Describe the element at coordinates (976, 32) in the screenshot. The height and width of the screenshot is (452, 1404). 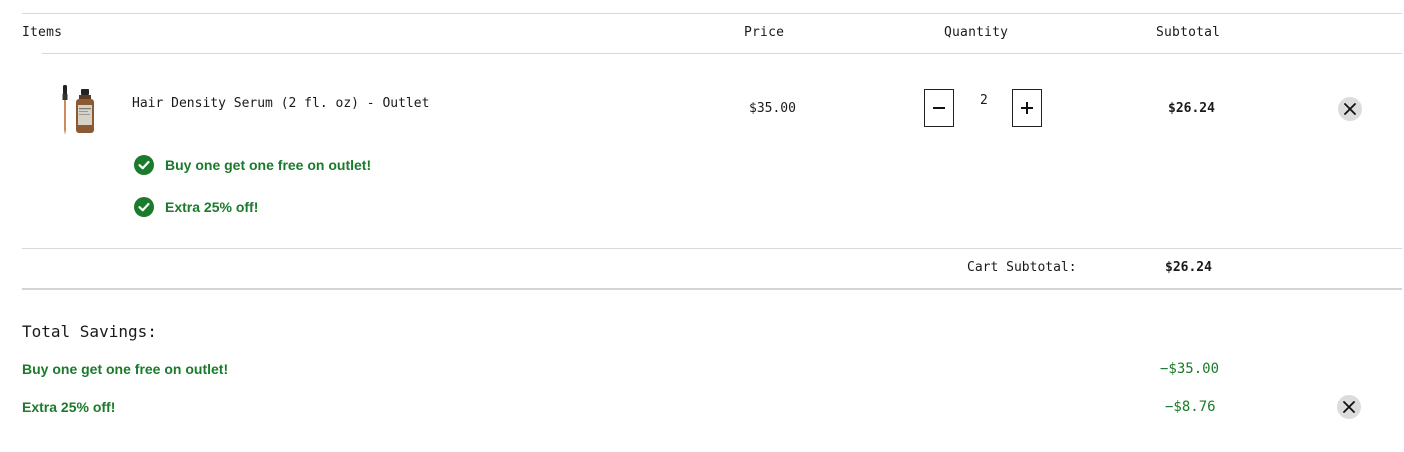
I see `column-header-quantity: Quantity` at that location.